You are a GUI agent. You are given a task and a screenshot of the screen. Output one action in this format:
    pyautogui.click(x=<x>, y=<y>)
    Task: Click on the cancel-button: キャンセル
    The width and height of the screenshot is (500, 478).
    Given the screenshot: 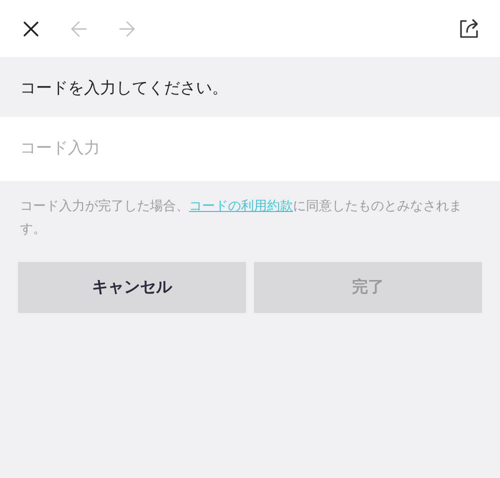 What is the action you would take?
    pyautogui.click(x=132, y=287)
    